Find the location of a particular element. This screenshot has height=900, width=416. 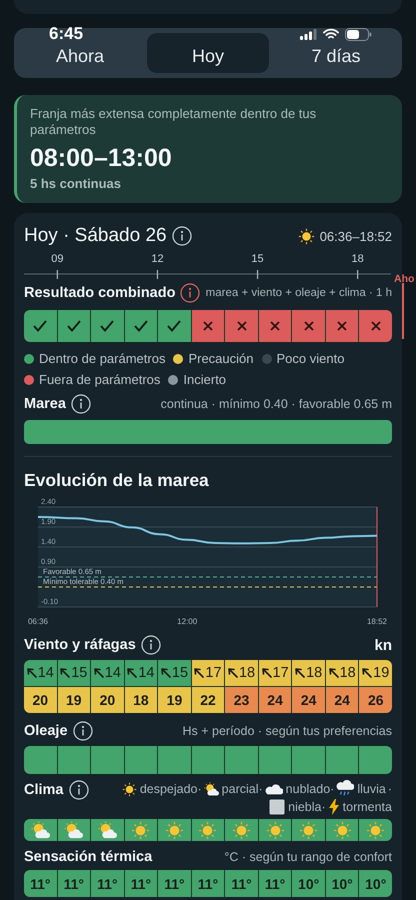

gust-cell: 18 is located at coordinates (141, 700).